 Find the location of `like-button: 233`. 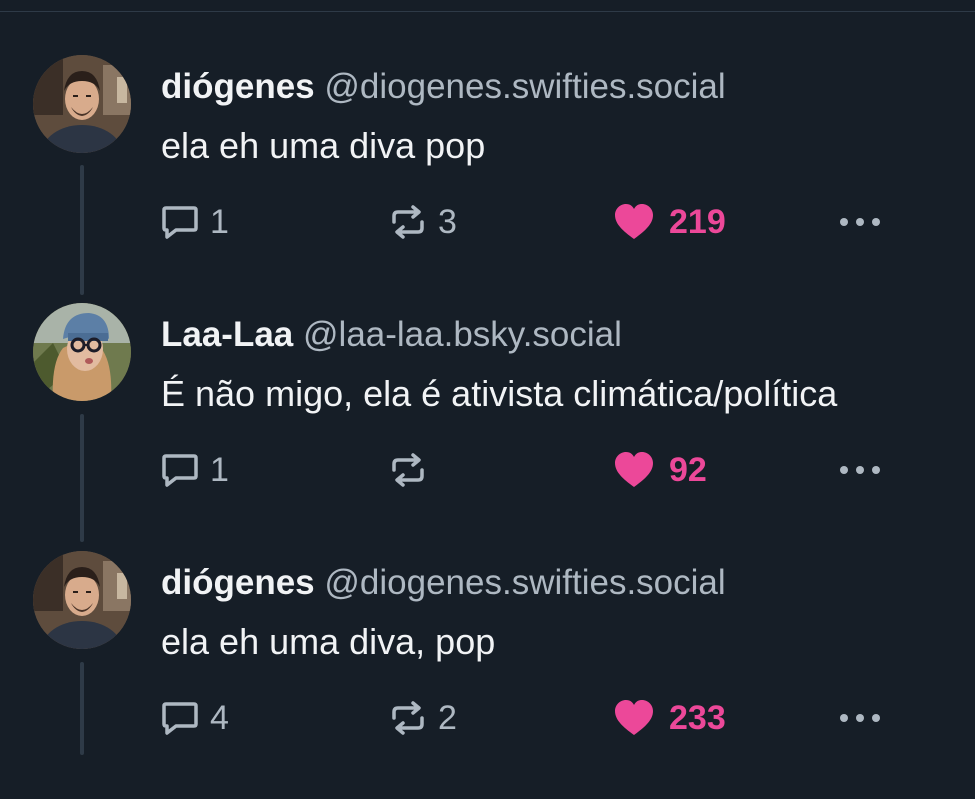

like-button: 233 is located at coordinates (669, 718).